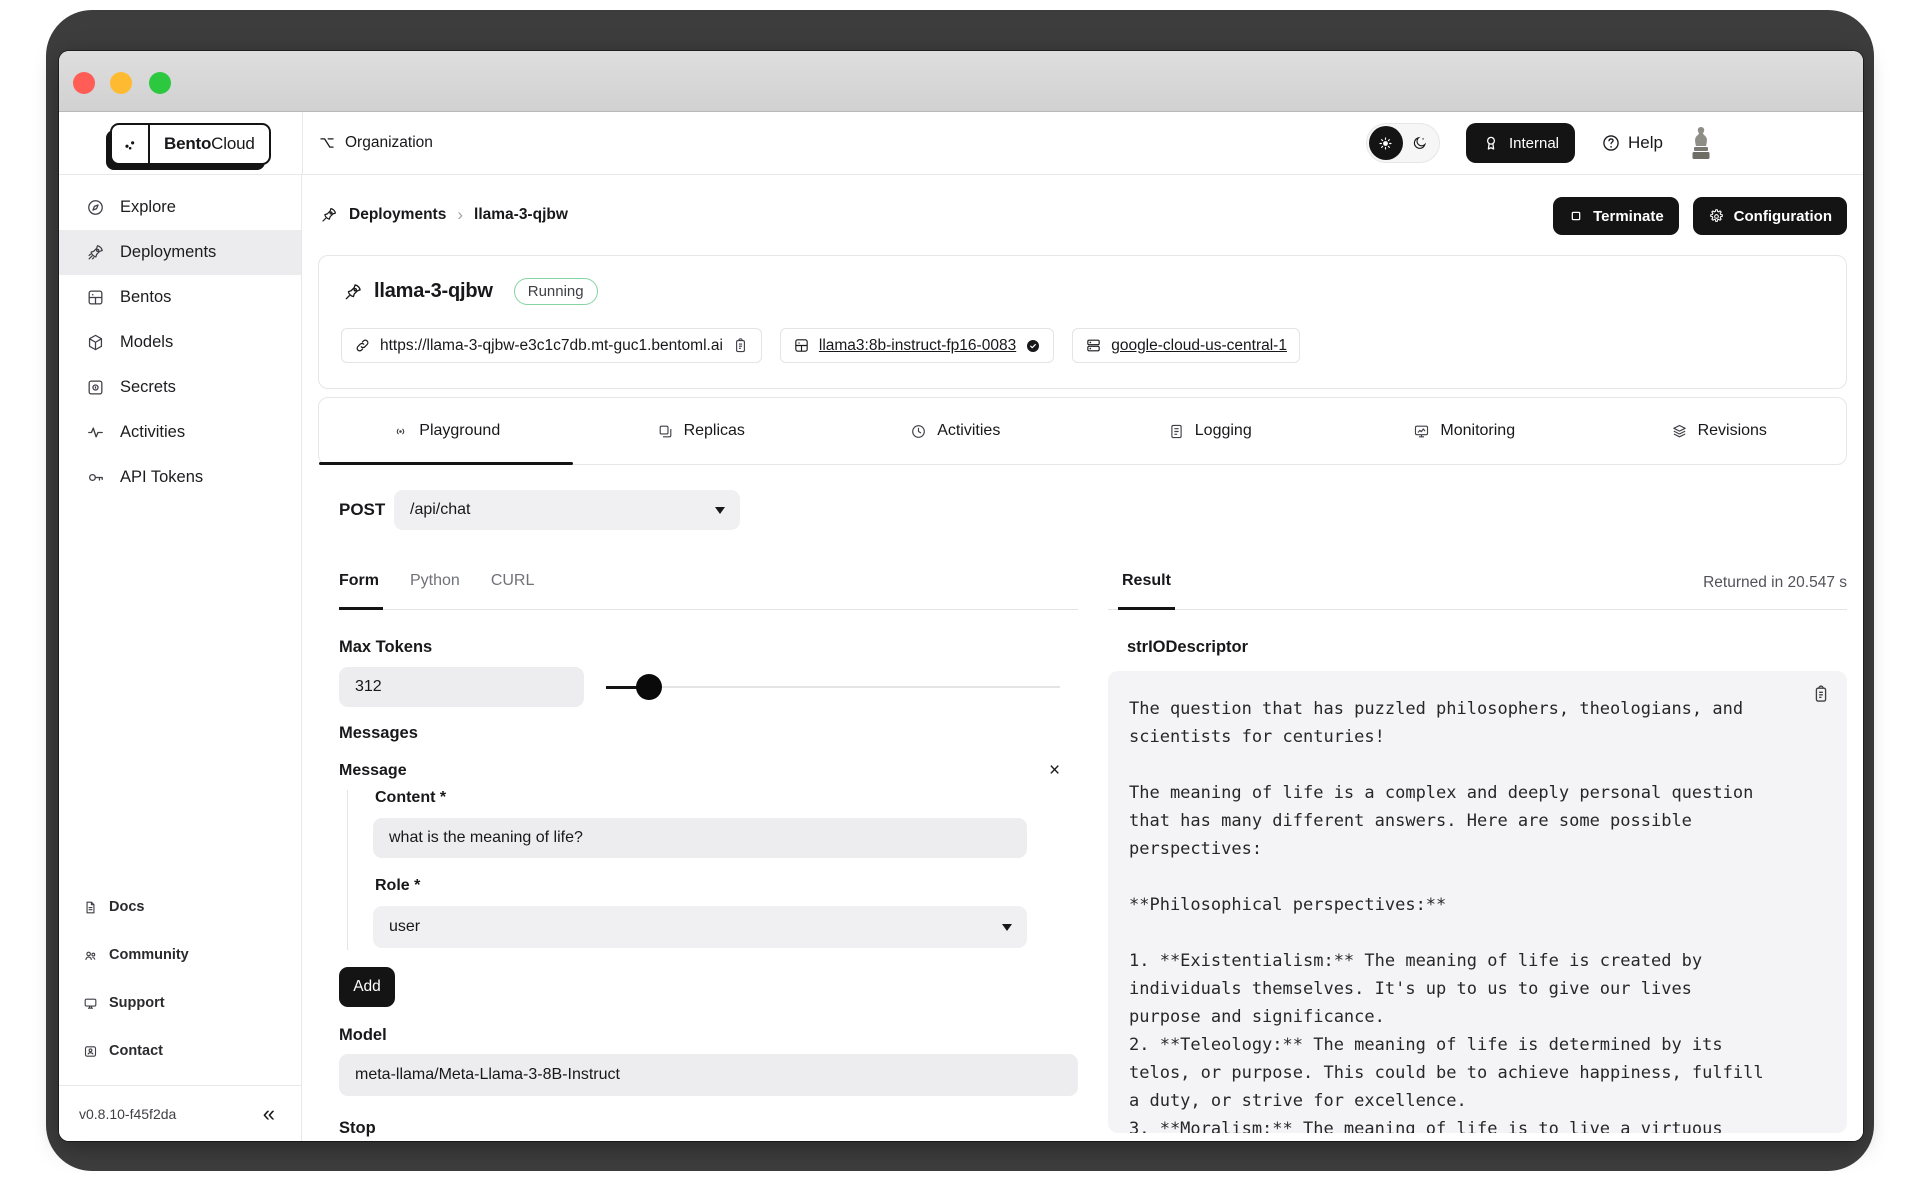 Image resolution: width=1920 pixels, height=1181 pixels. I want to click on endpoint-select: /api/chat, so click(567, 510).